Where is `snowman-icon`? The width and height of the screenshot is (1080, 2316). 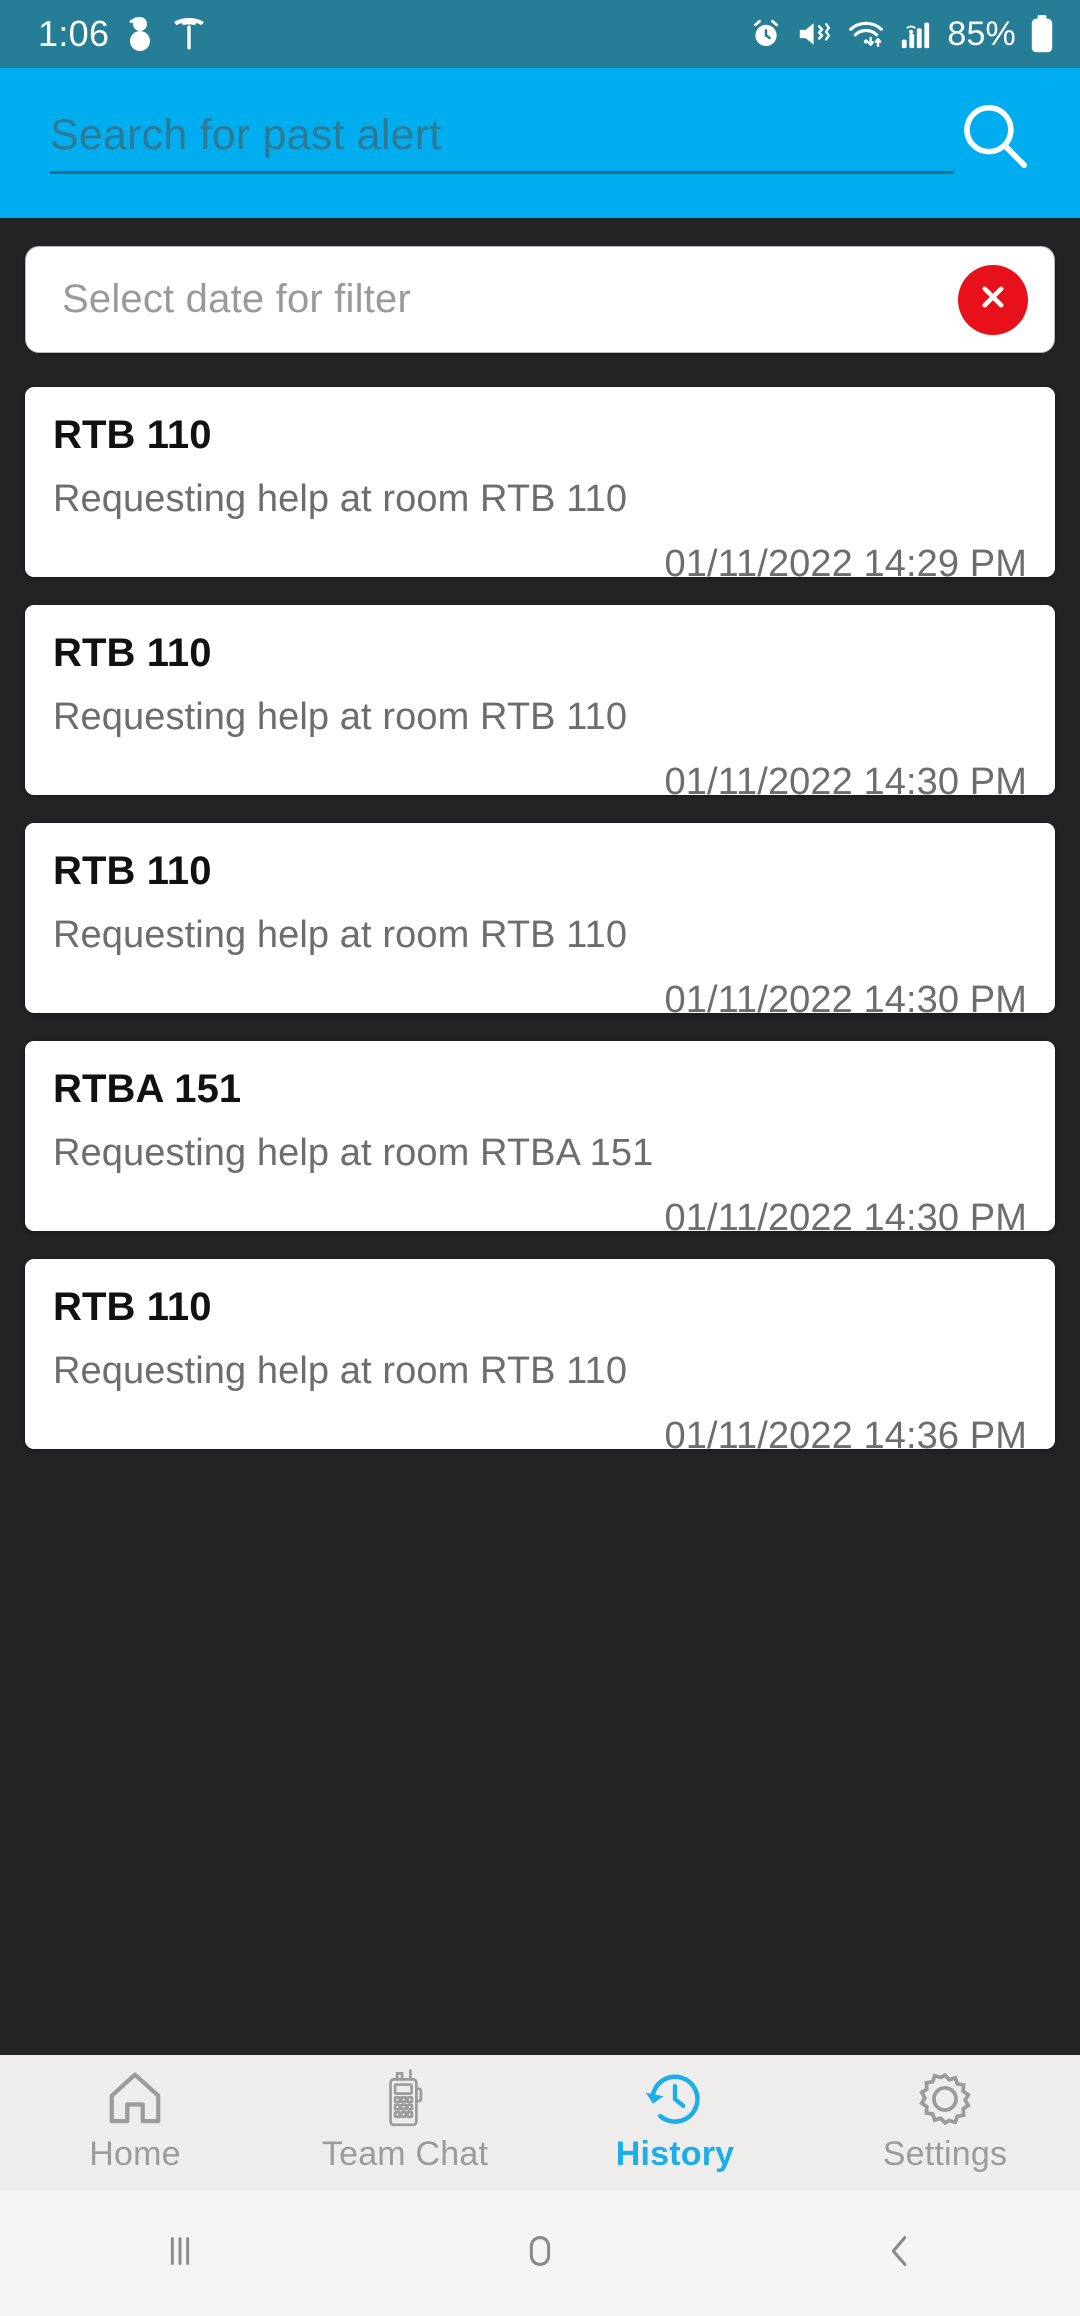
snowman-icon is located at coordinates (140, 34).